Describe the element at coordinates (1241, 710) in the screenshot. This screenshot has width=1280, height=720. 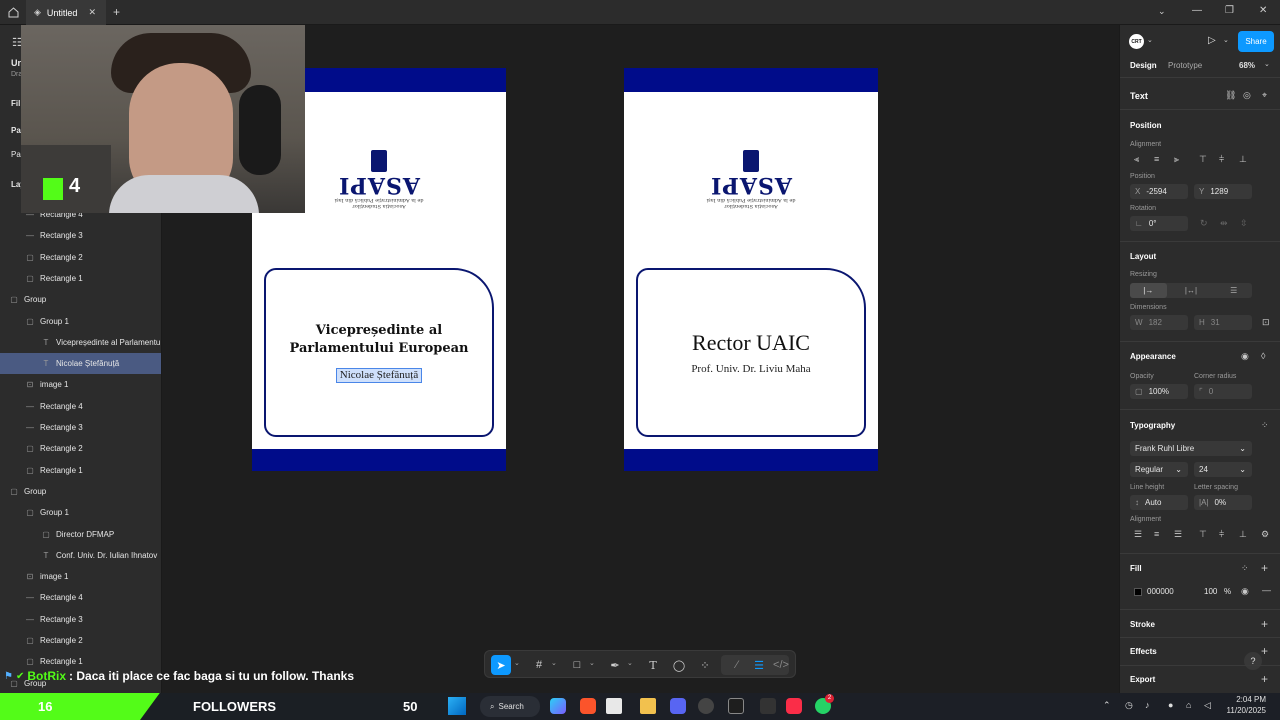
I see `clock-date: 11/20/2025` at that location.